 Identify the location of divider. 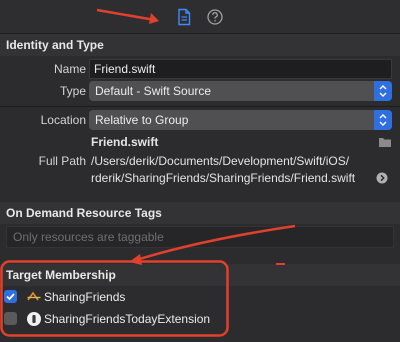
(200, 106).